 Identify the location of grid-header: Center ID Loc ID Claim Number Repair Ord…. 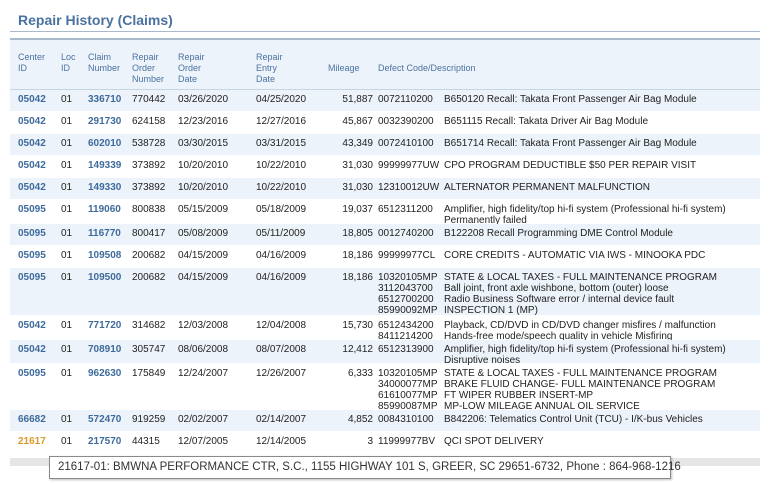
(385, 65).